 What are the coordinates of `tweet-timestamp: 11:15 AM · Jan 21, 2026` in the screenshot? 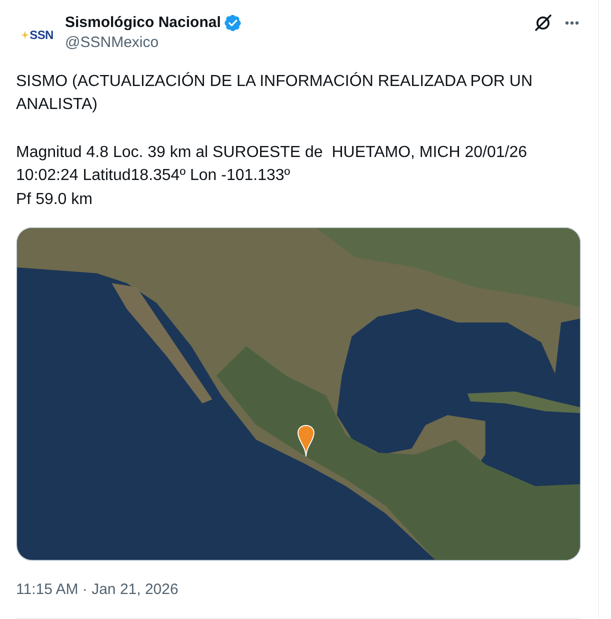 It's located at (97, 590).